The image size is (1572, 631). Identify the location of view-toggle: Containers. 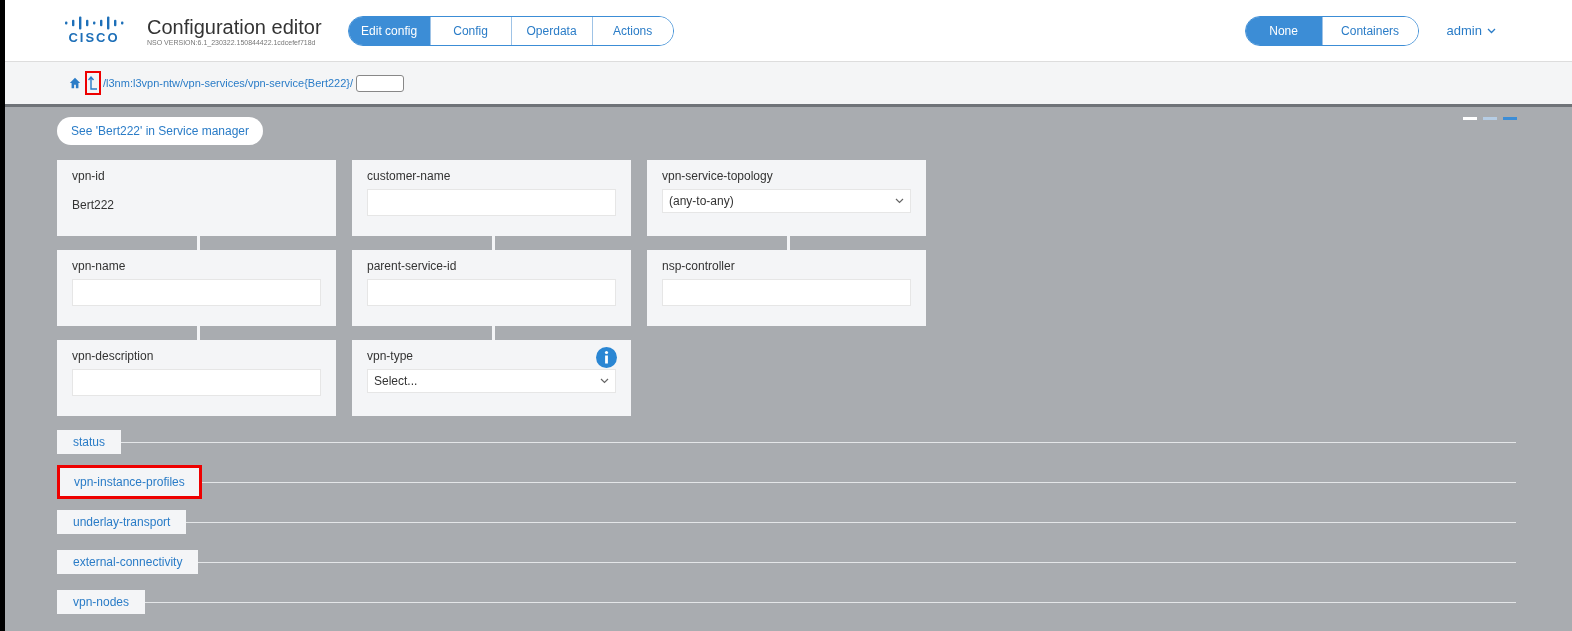
(1369, 30).